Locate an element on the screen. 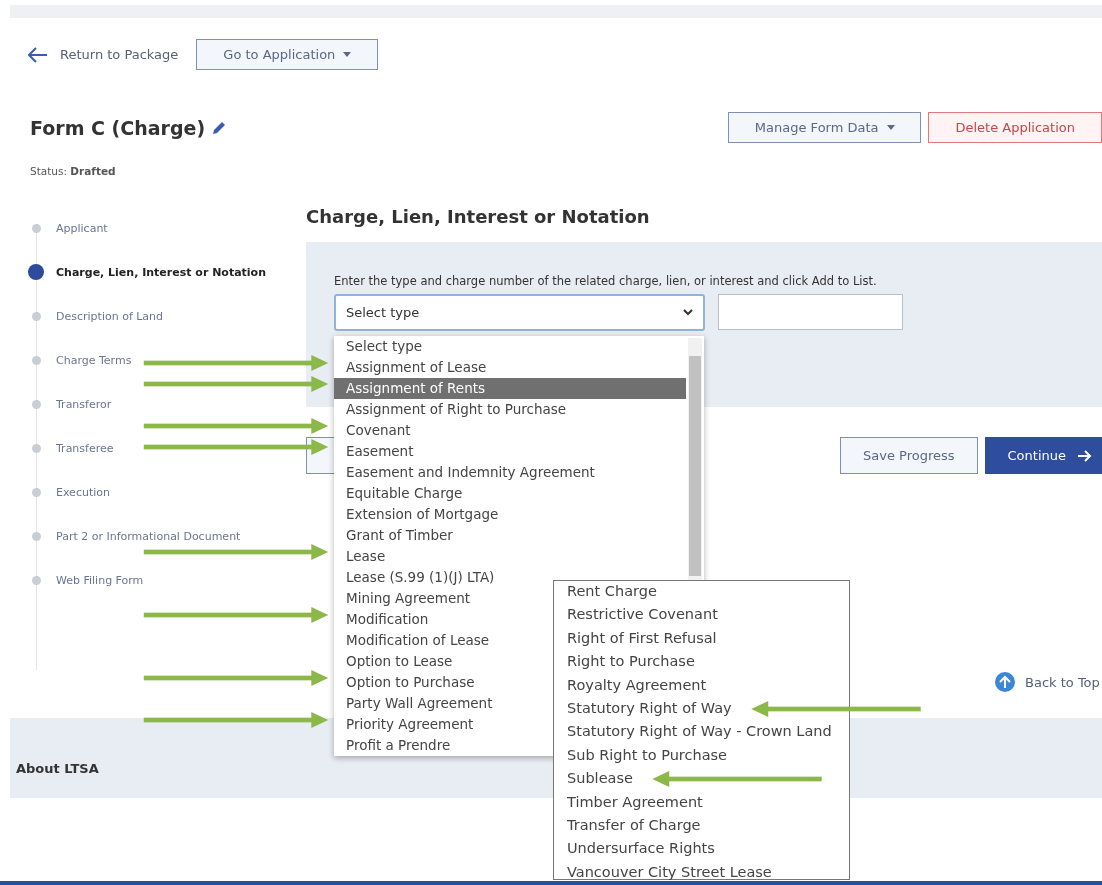 The width and height of the screenshot is (1102, 885). return-link: Return to Package is located at coordinates (119, 54).